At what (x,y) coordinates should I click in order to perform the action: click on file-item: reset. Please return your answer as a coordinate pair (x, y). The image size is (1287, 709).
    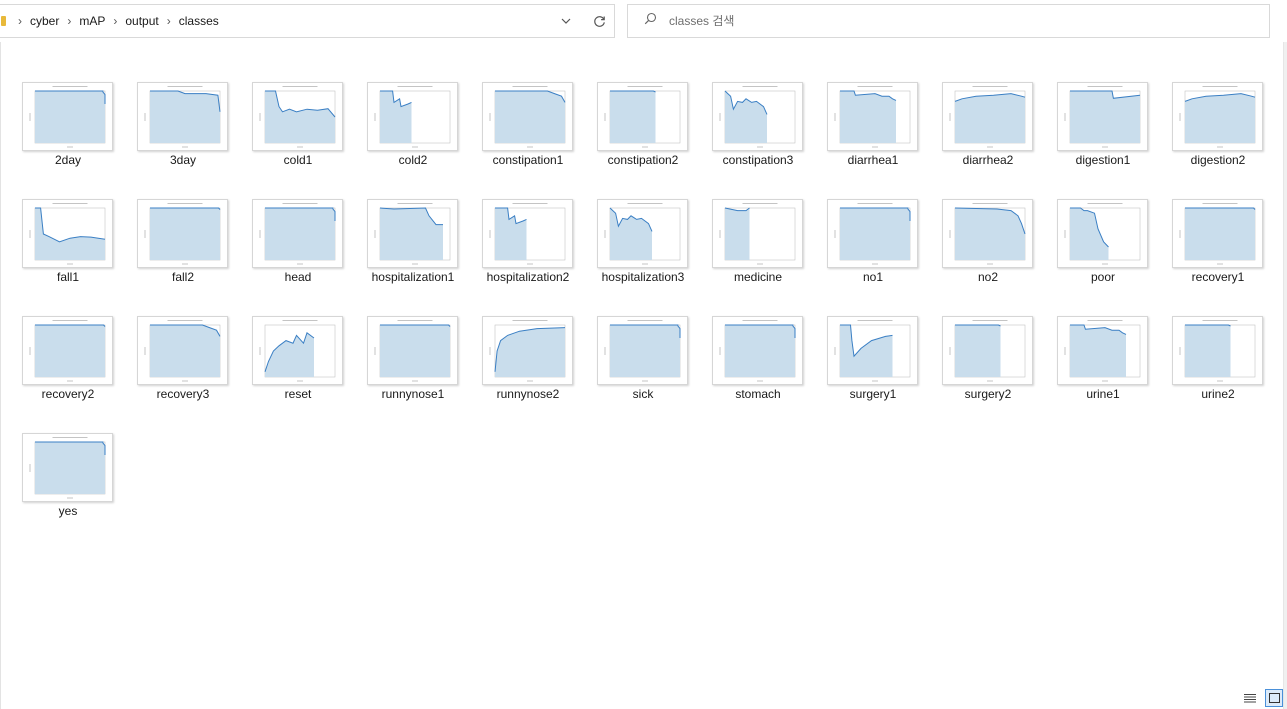
    Looking at the image, I should click on (299, 372).